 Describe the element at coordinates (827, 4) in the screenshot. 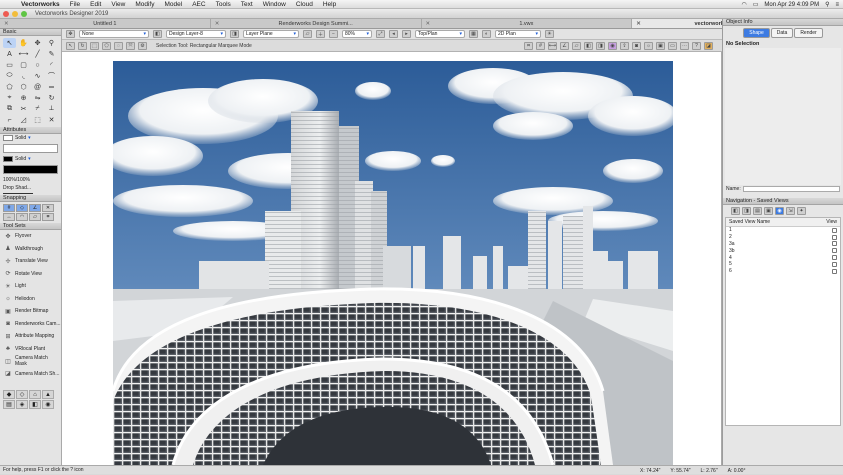

I see `search-icon: ⚲` at that location.